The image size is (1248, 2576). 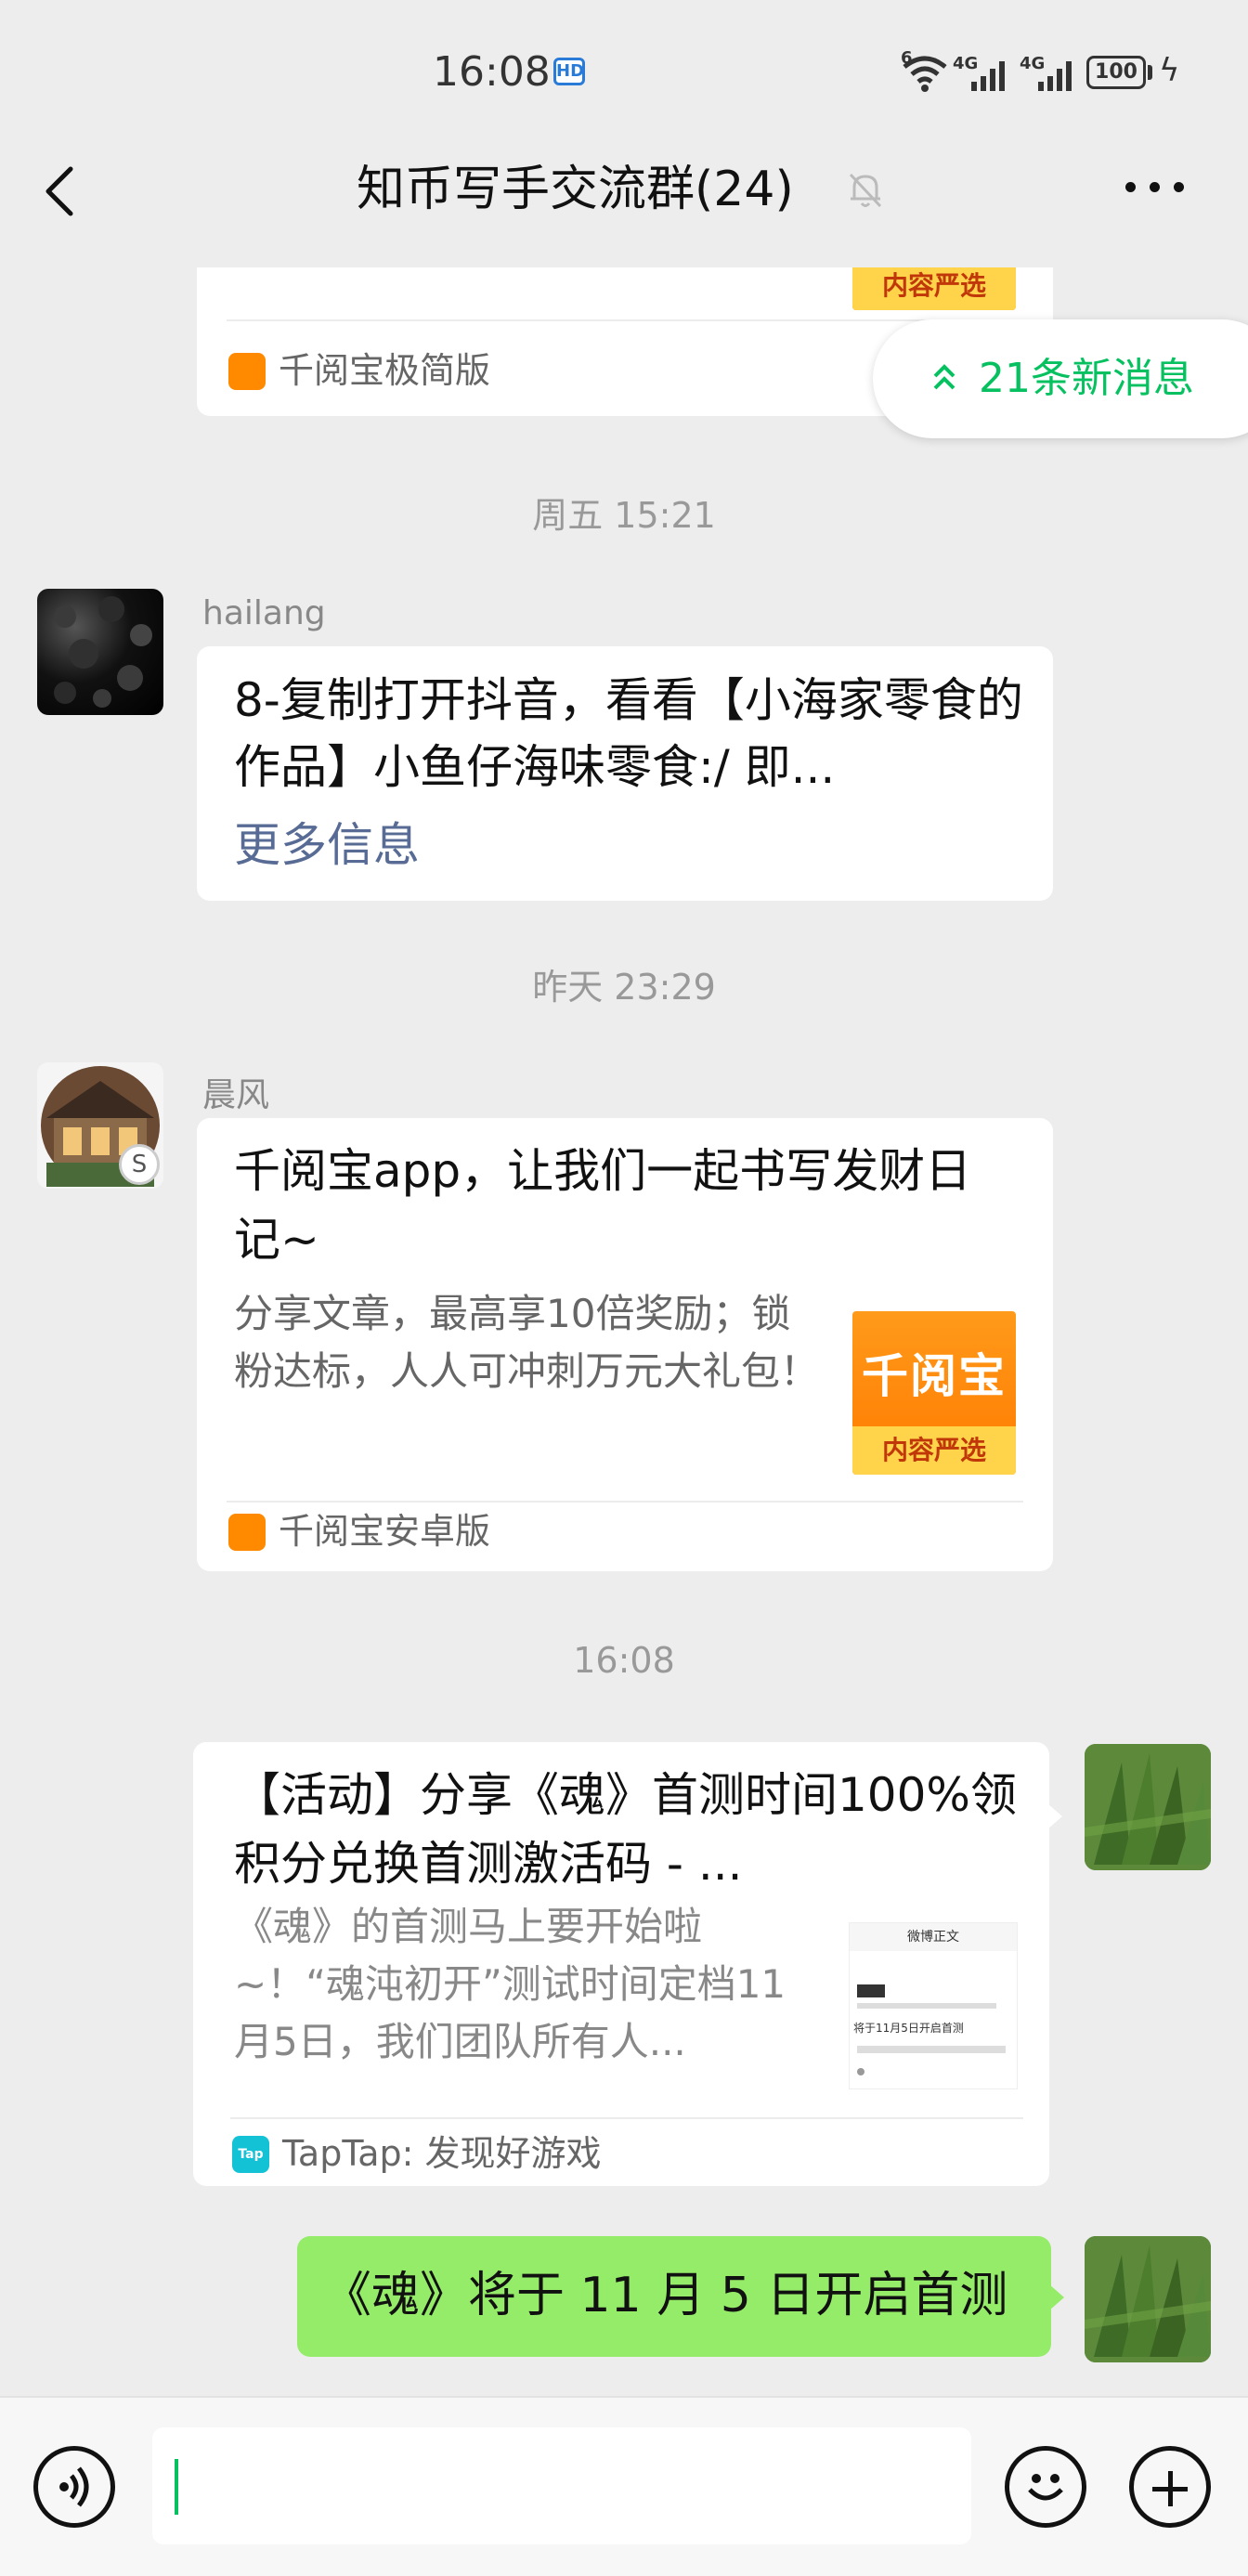 What do you see at coordinates (865, 190) in the screenshot?
I see `mute-bell-icon` at bounding box center [865, 190].